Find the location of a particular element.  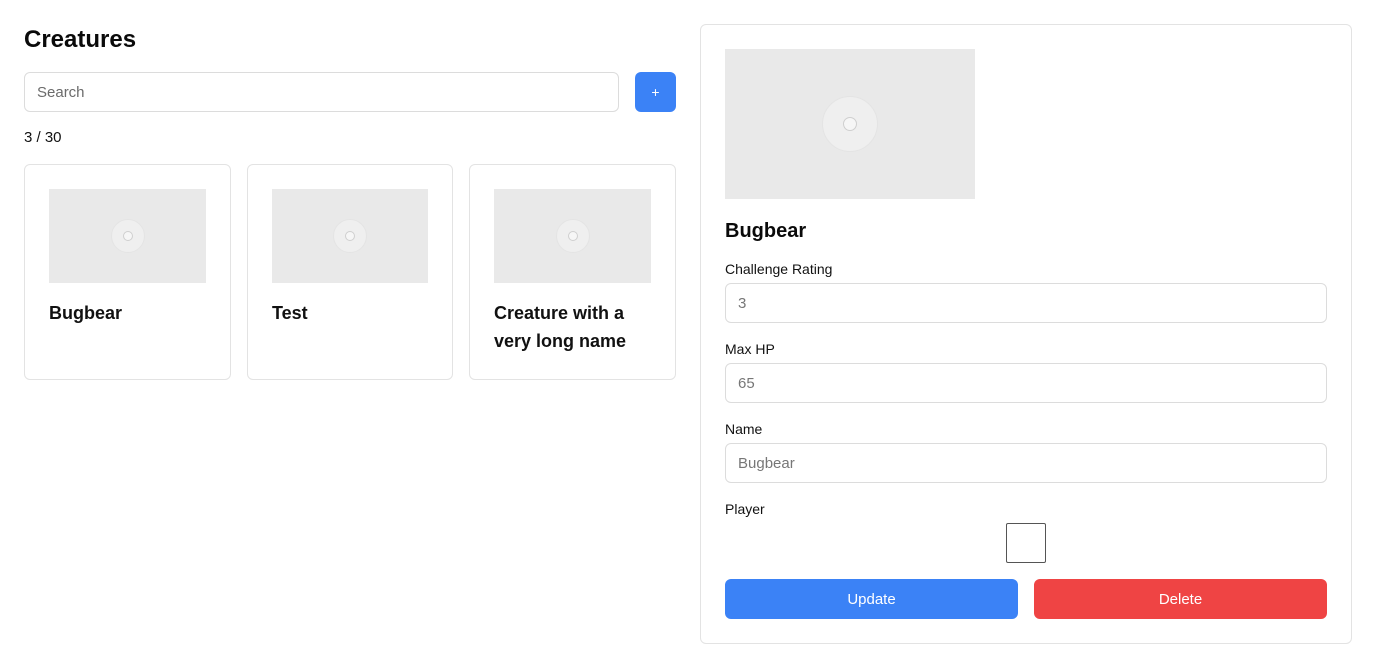

creature-card-name: Test is located at coordinates (290, 313).